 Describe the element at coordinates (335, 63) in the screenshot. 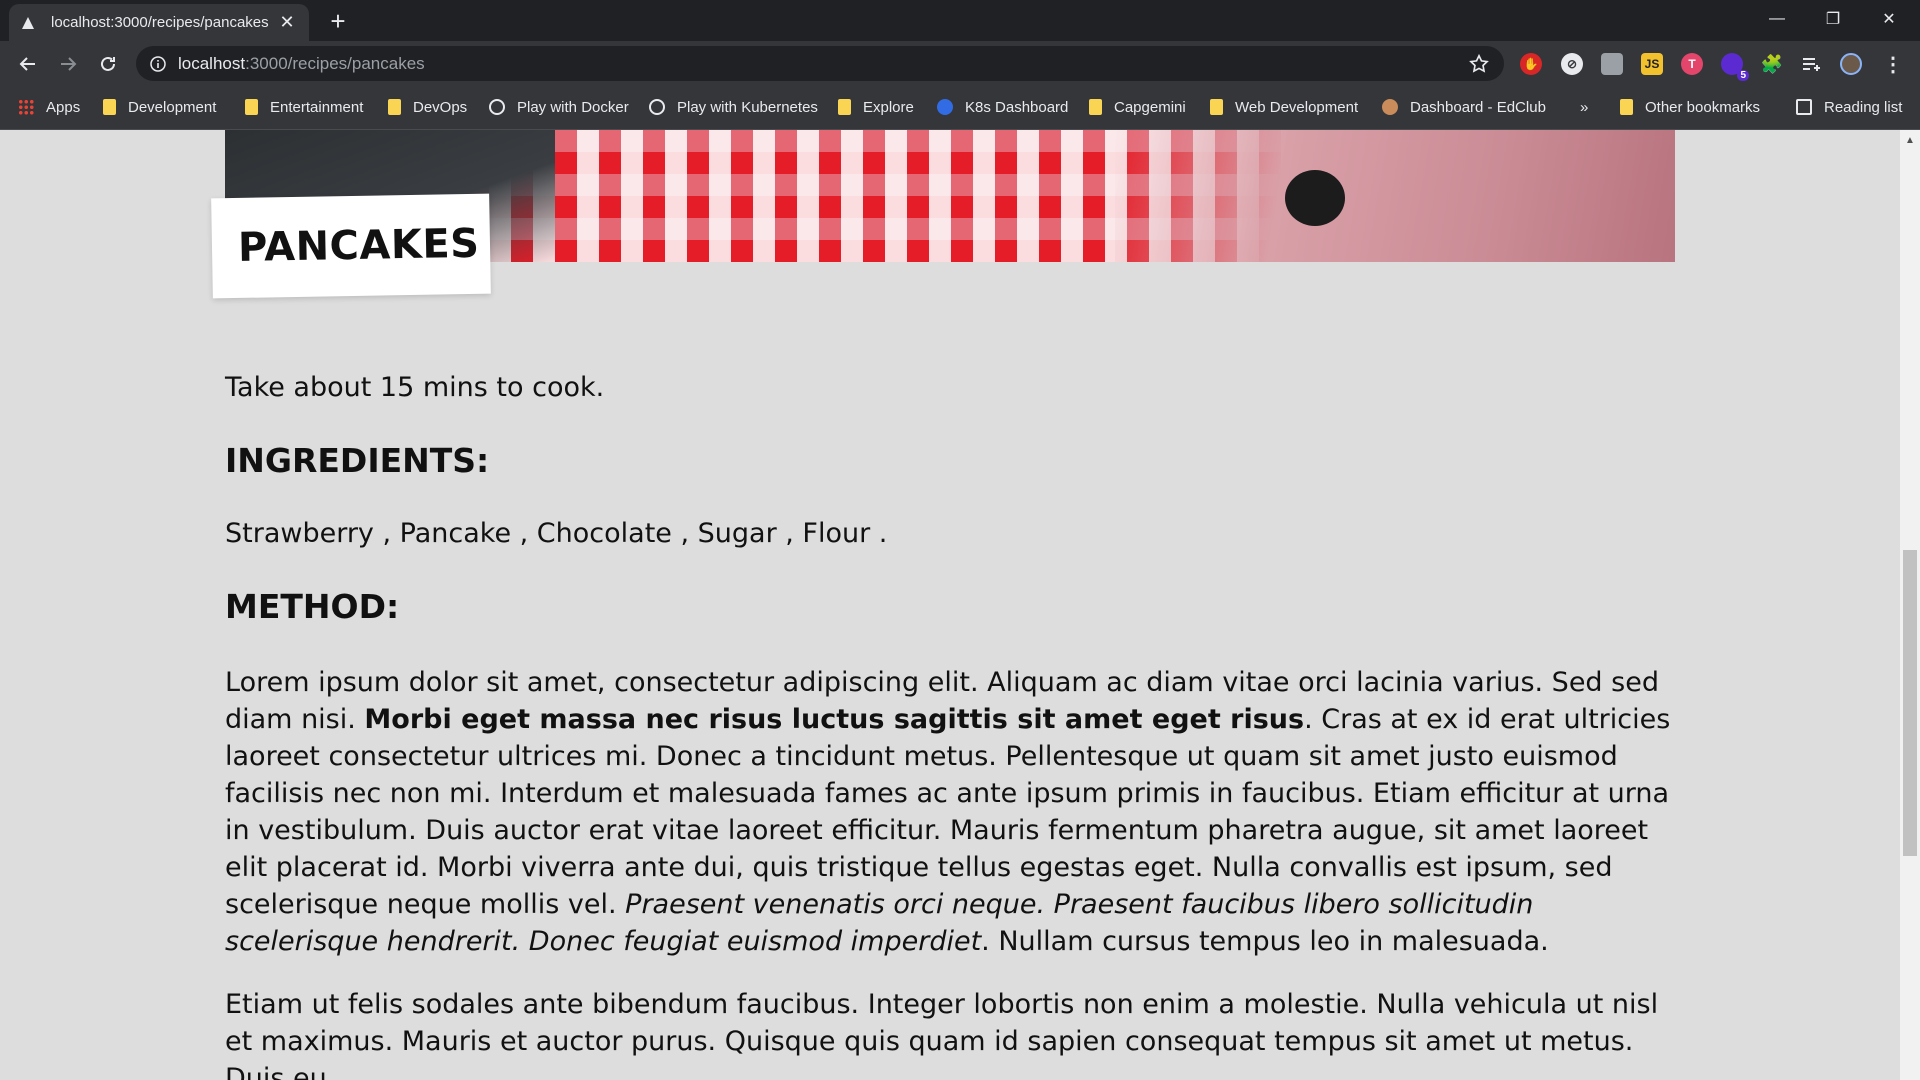

I see `url-path: :3000/recipes/pancakes` at that location.